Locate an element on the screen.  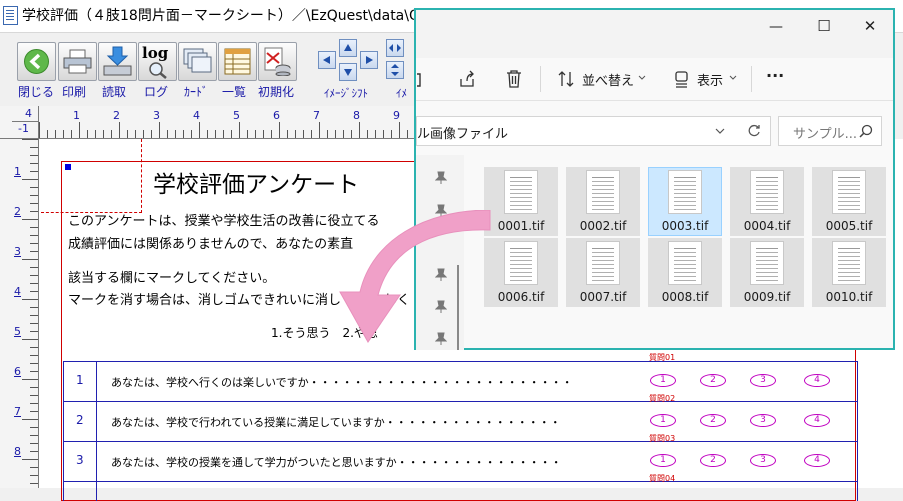
ruler-h-1: 1 is located at coordinates (76, 115).